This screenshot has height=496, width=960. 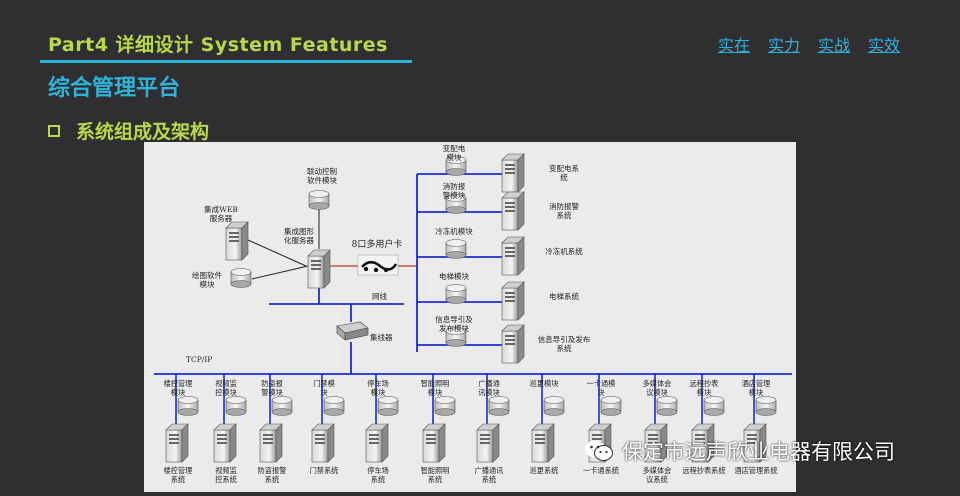 I want to click on integrated-graphic-server: 集成图形化服务器, so click(x=307, y=257).